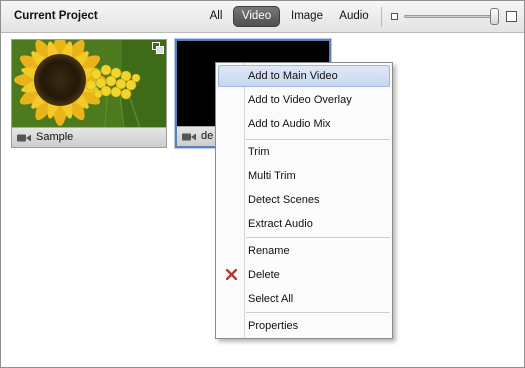  What do you see at coordinates (89, 84) in the screenshot?
I see `sunflower-thumbnail-image` at bounding box center [89, 84].